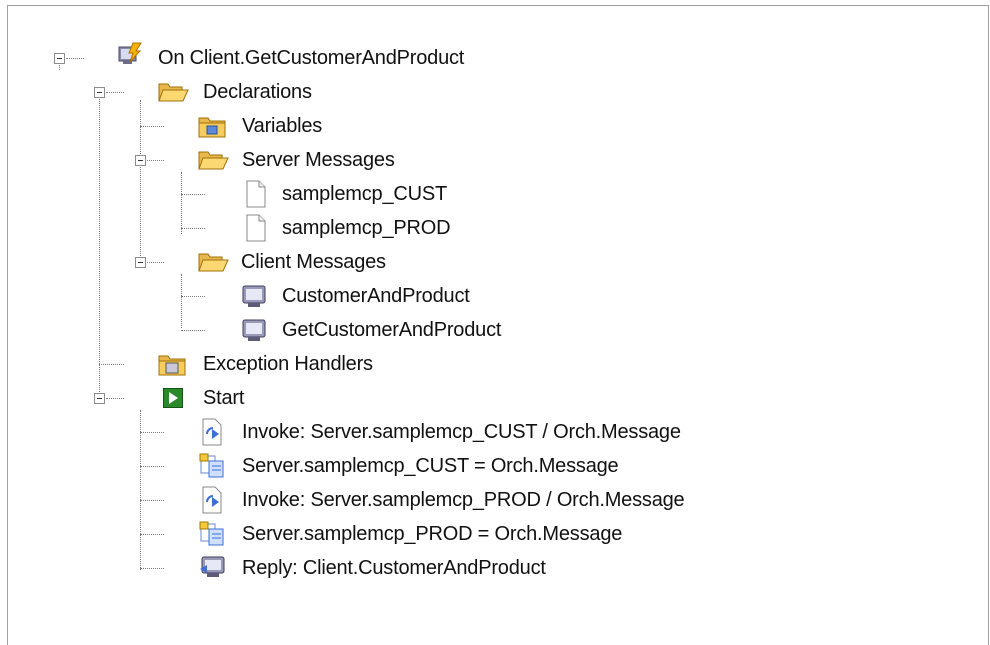 This screenshot has width=990, height=645. What do you see at coordinates (318, 160) in the screenshot?
I see `tree-node-label: Server Messages` at bounding box center [318, 160].